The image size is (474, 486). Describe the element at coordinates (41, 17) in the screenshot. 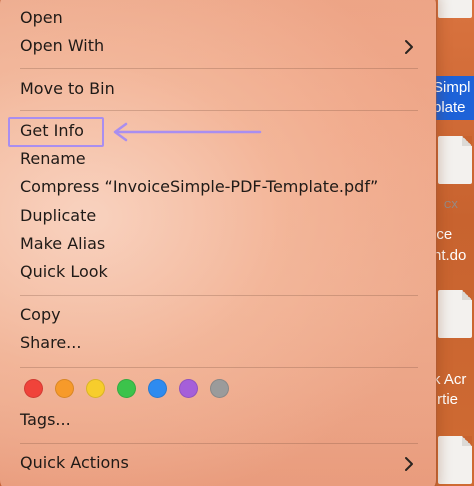

I see `menu-item-label: Open` at that location.